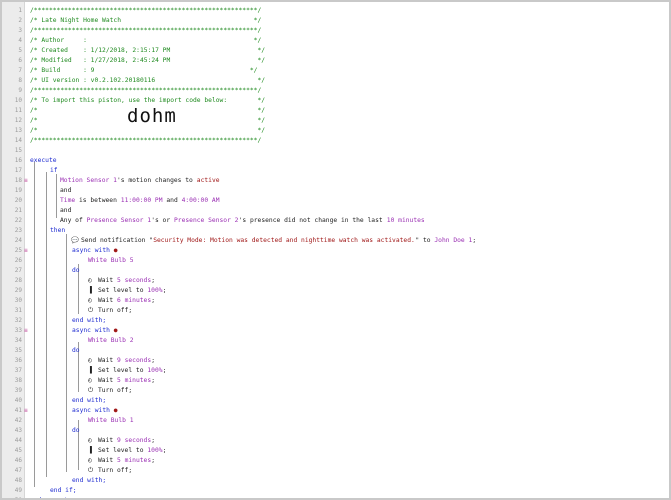  I want to click on line-number: 11, so click(18, 110).